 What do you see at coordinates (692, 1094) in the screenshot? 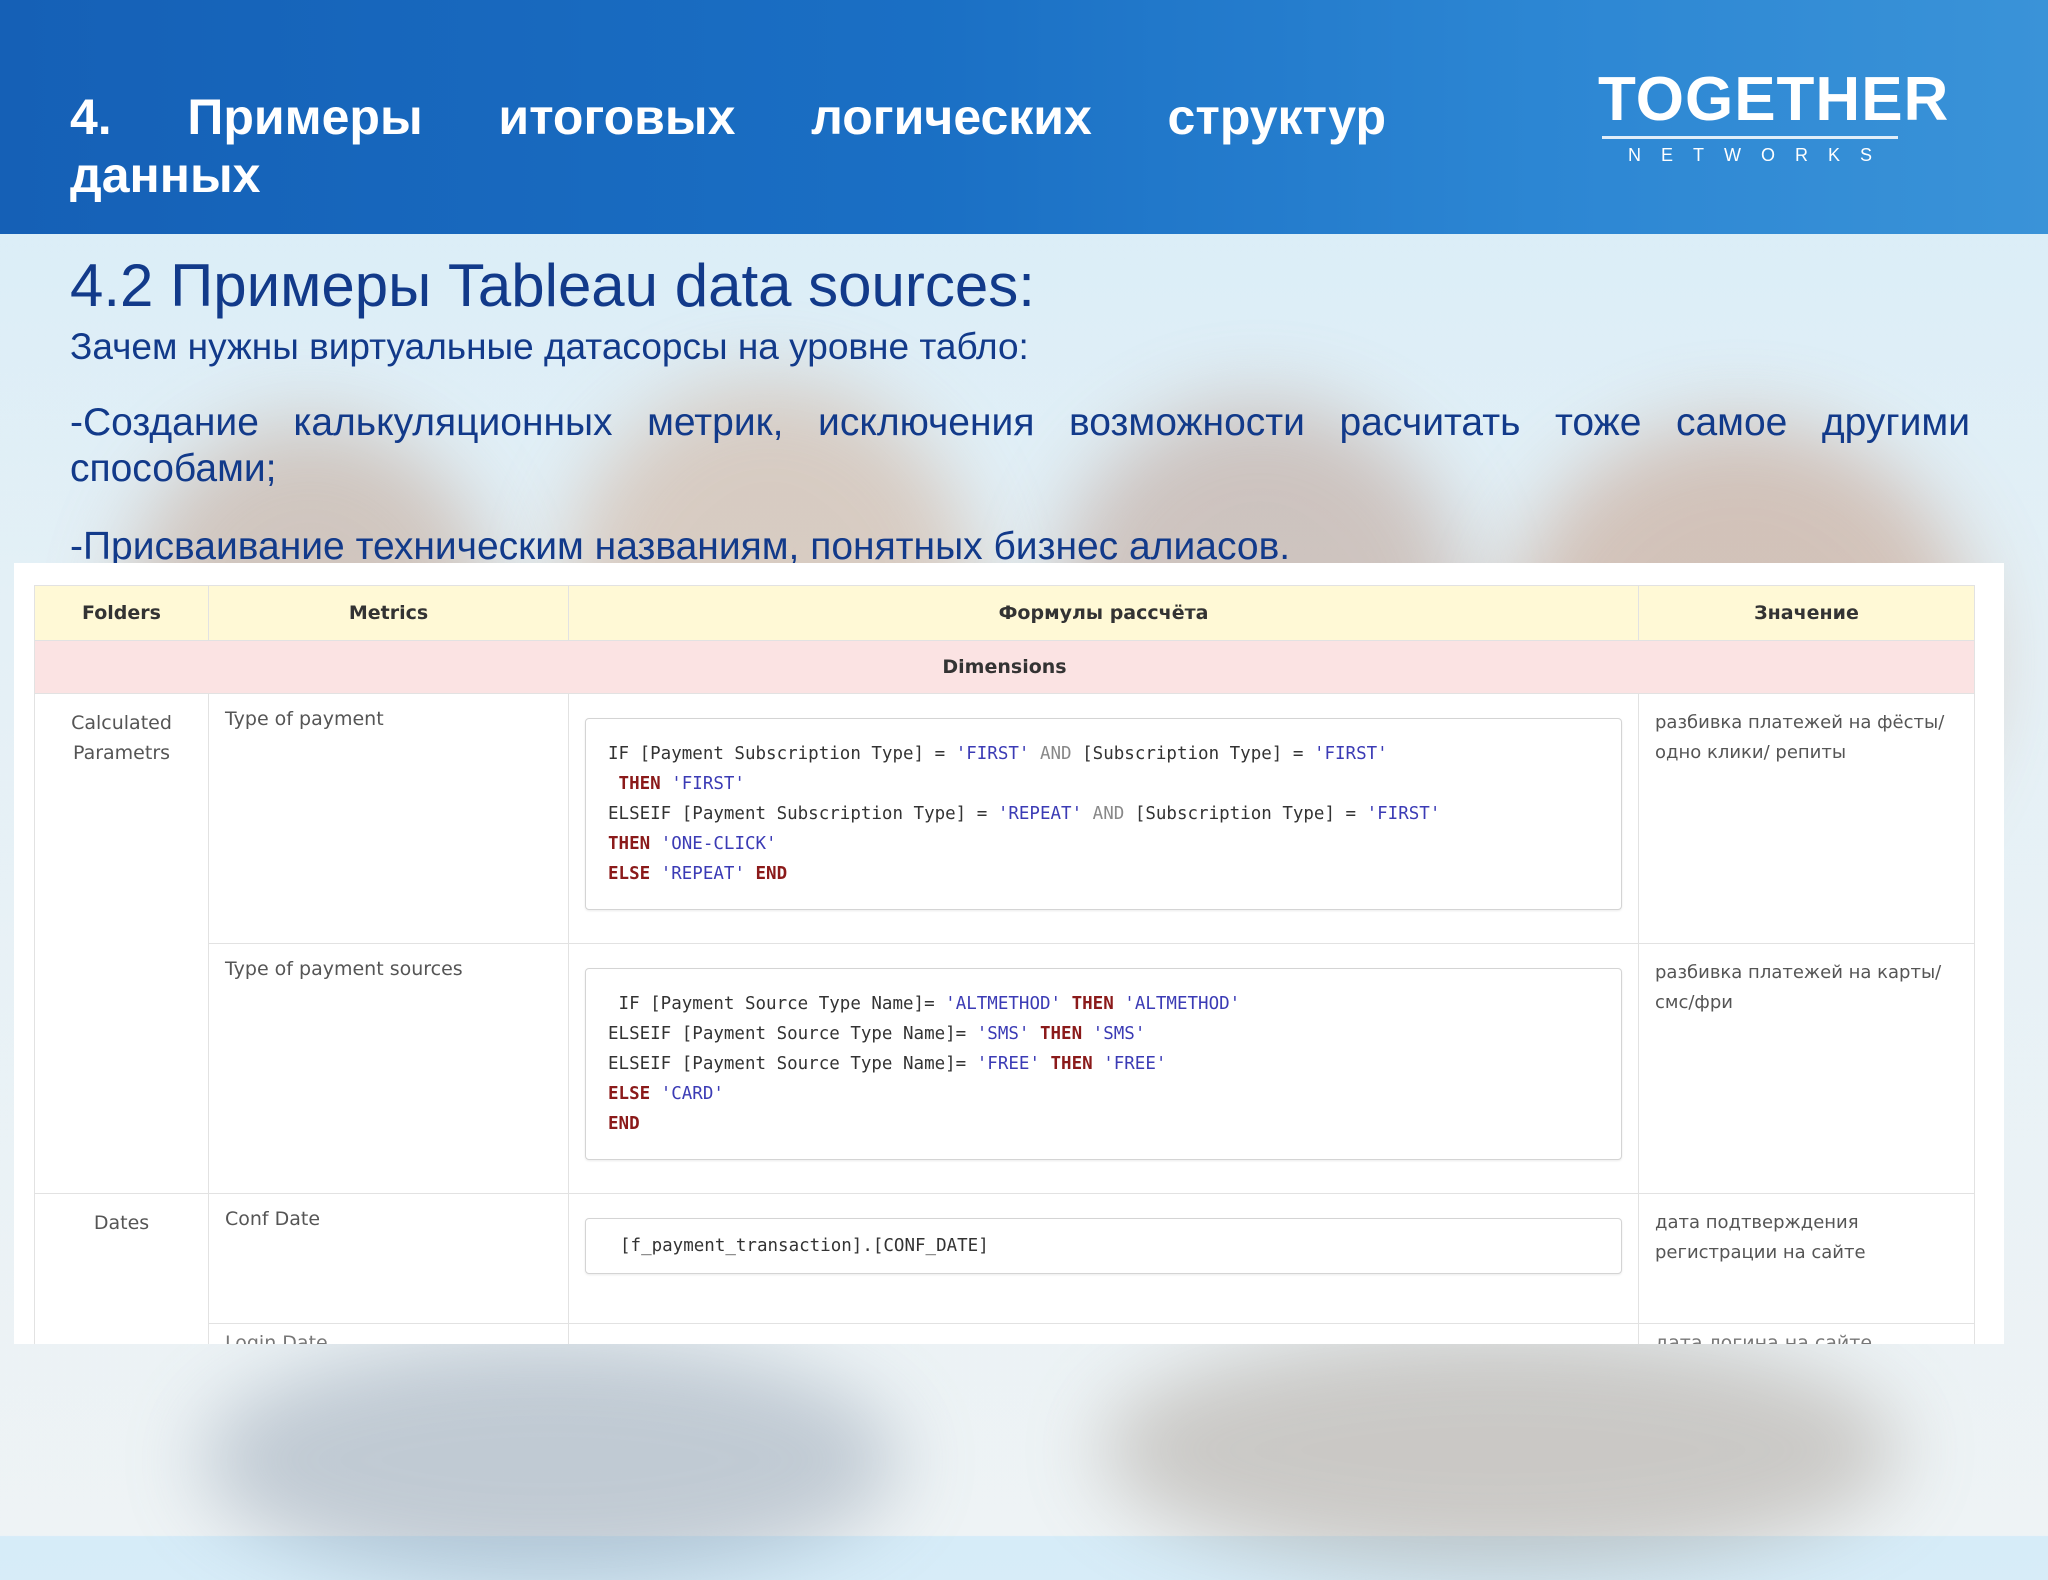
I see `code-string: 'CARD'` at bounding box center [692, 1094].